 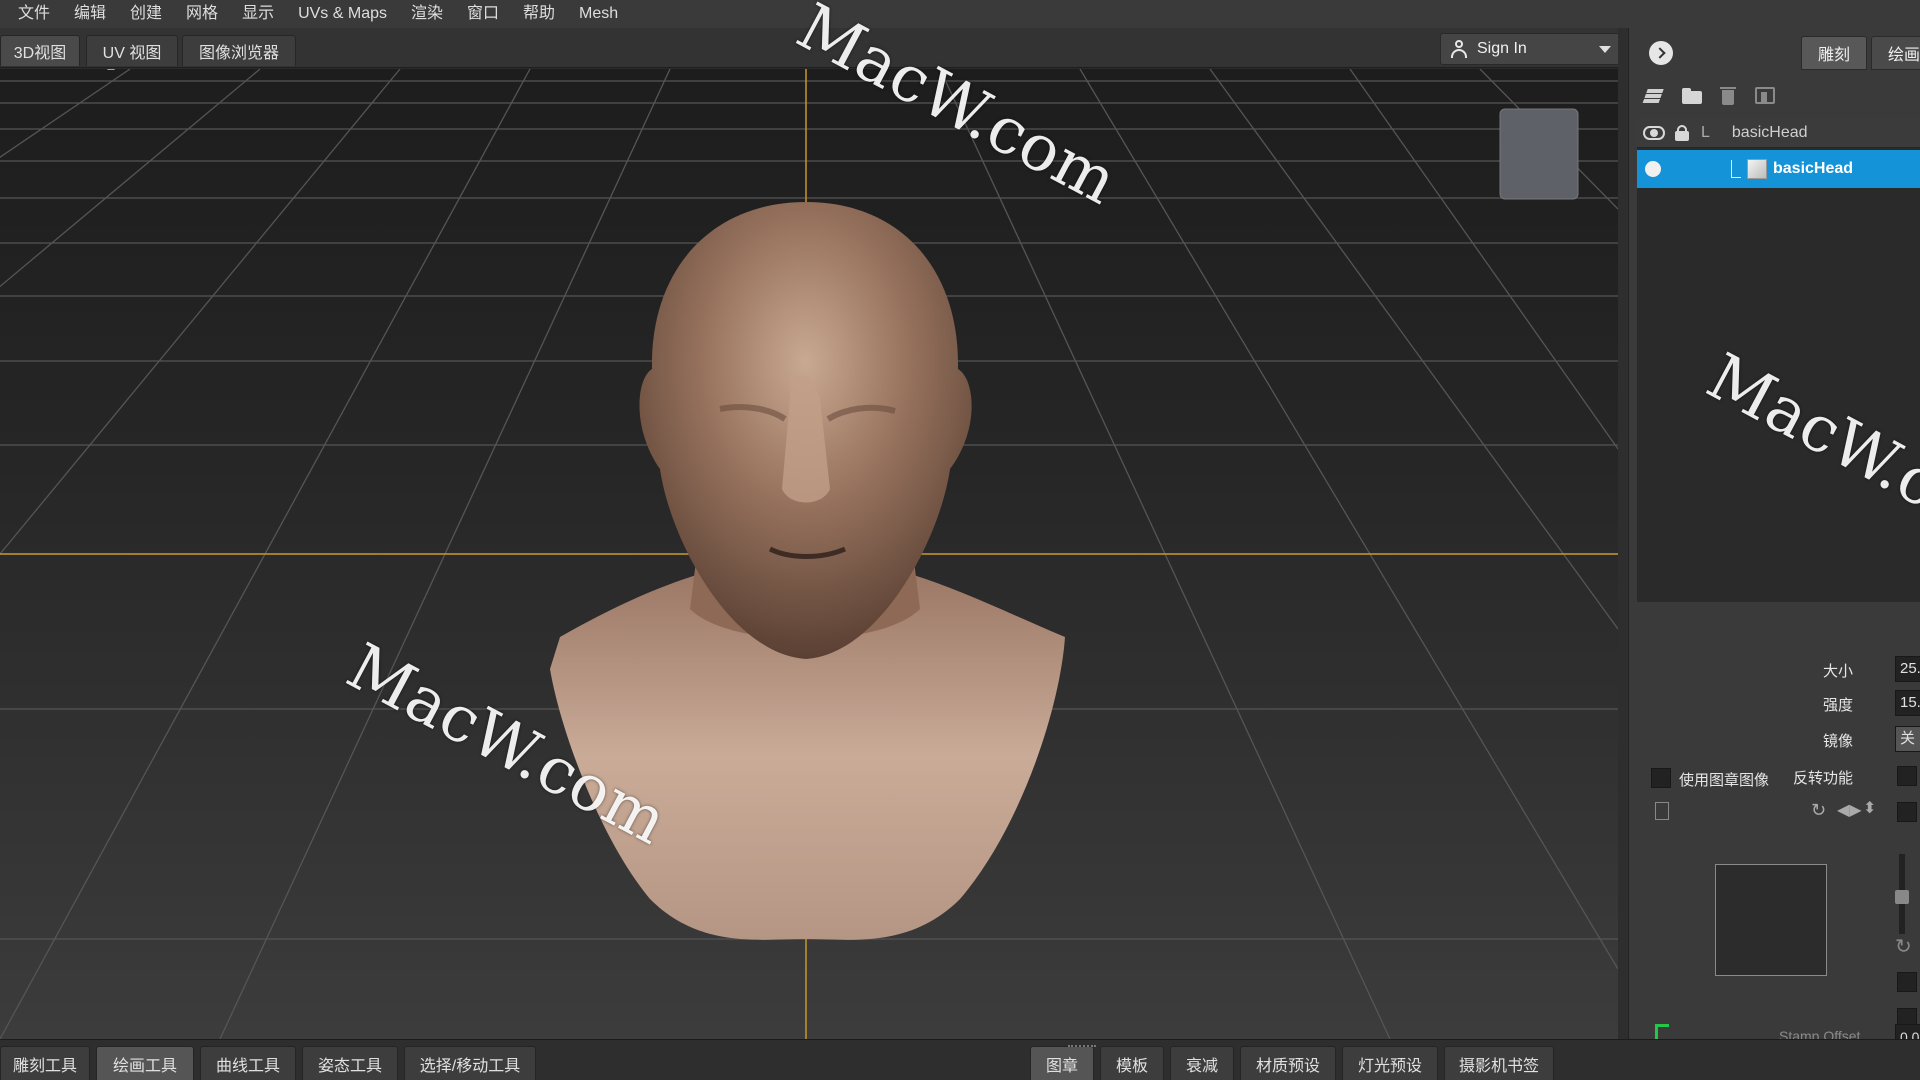 What do you see at coordinates (1499, 1063) in the screenshot?
I see `tab-camera-bookmarks: 摄影机书签` at bounding box center [1499, 1063].